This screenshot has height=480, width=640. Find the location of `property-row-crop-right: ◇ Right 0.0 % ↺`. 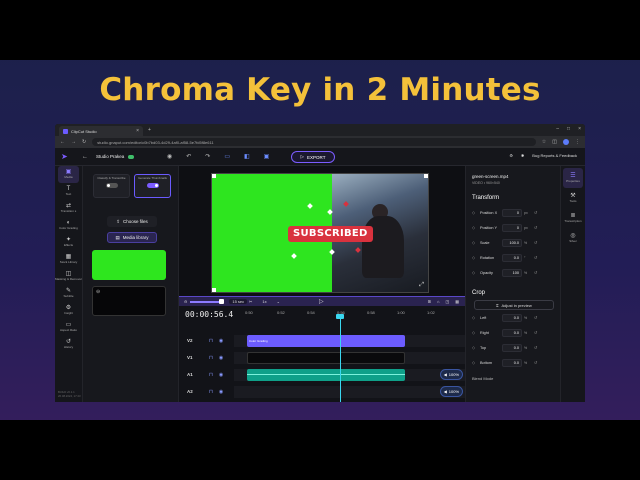

property-row-crop-right: ◇ Right 0.0 % ↺ is located at coordinates (513, 332).